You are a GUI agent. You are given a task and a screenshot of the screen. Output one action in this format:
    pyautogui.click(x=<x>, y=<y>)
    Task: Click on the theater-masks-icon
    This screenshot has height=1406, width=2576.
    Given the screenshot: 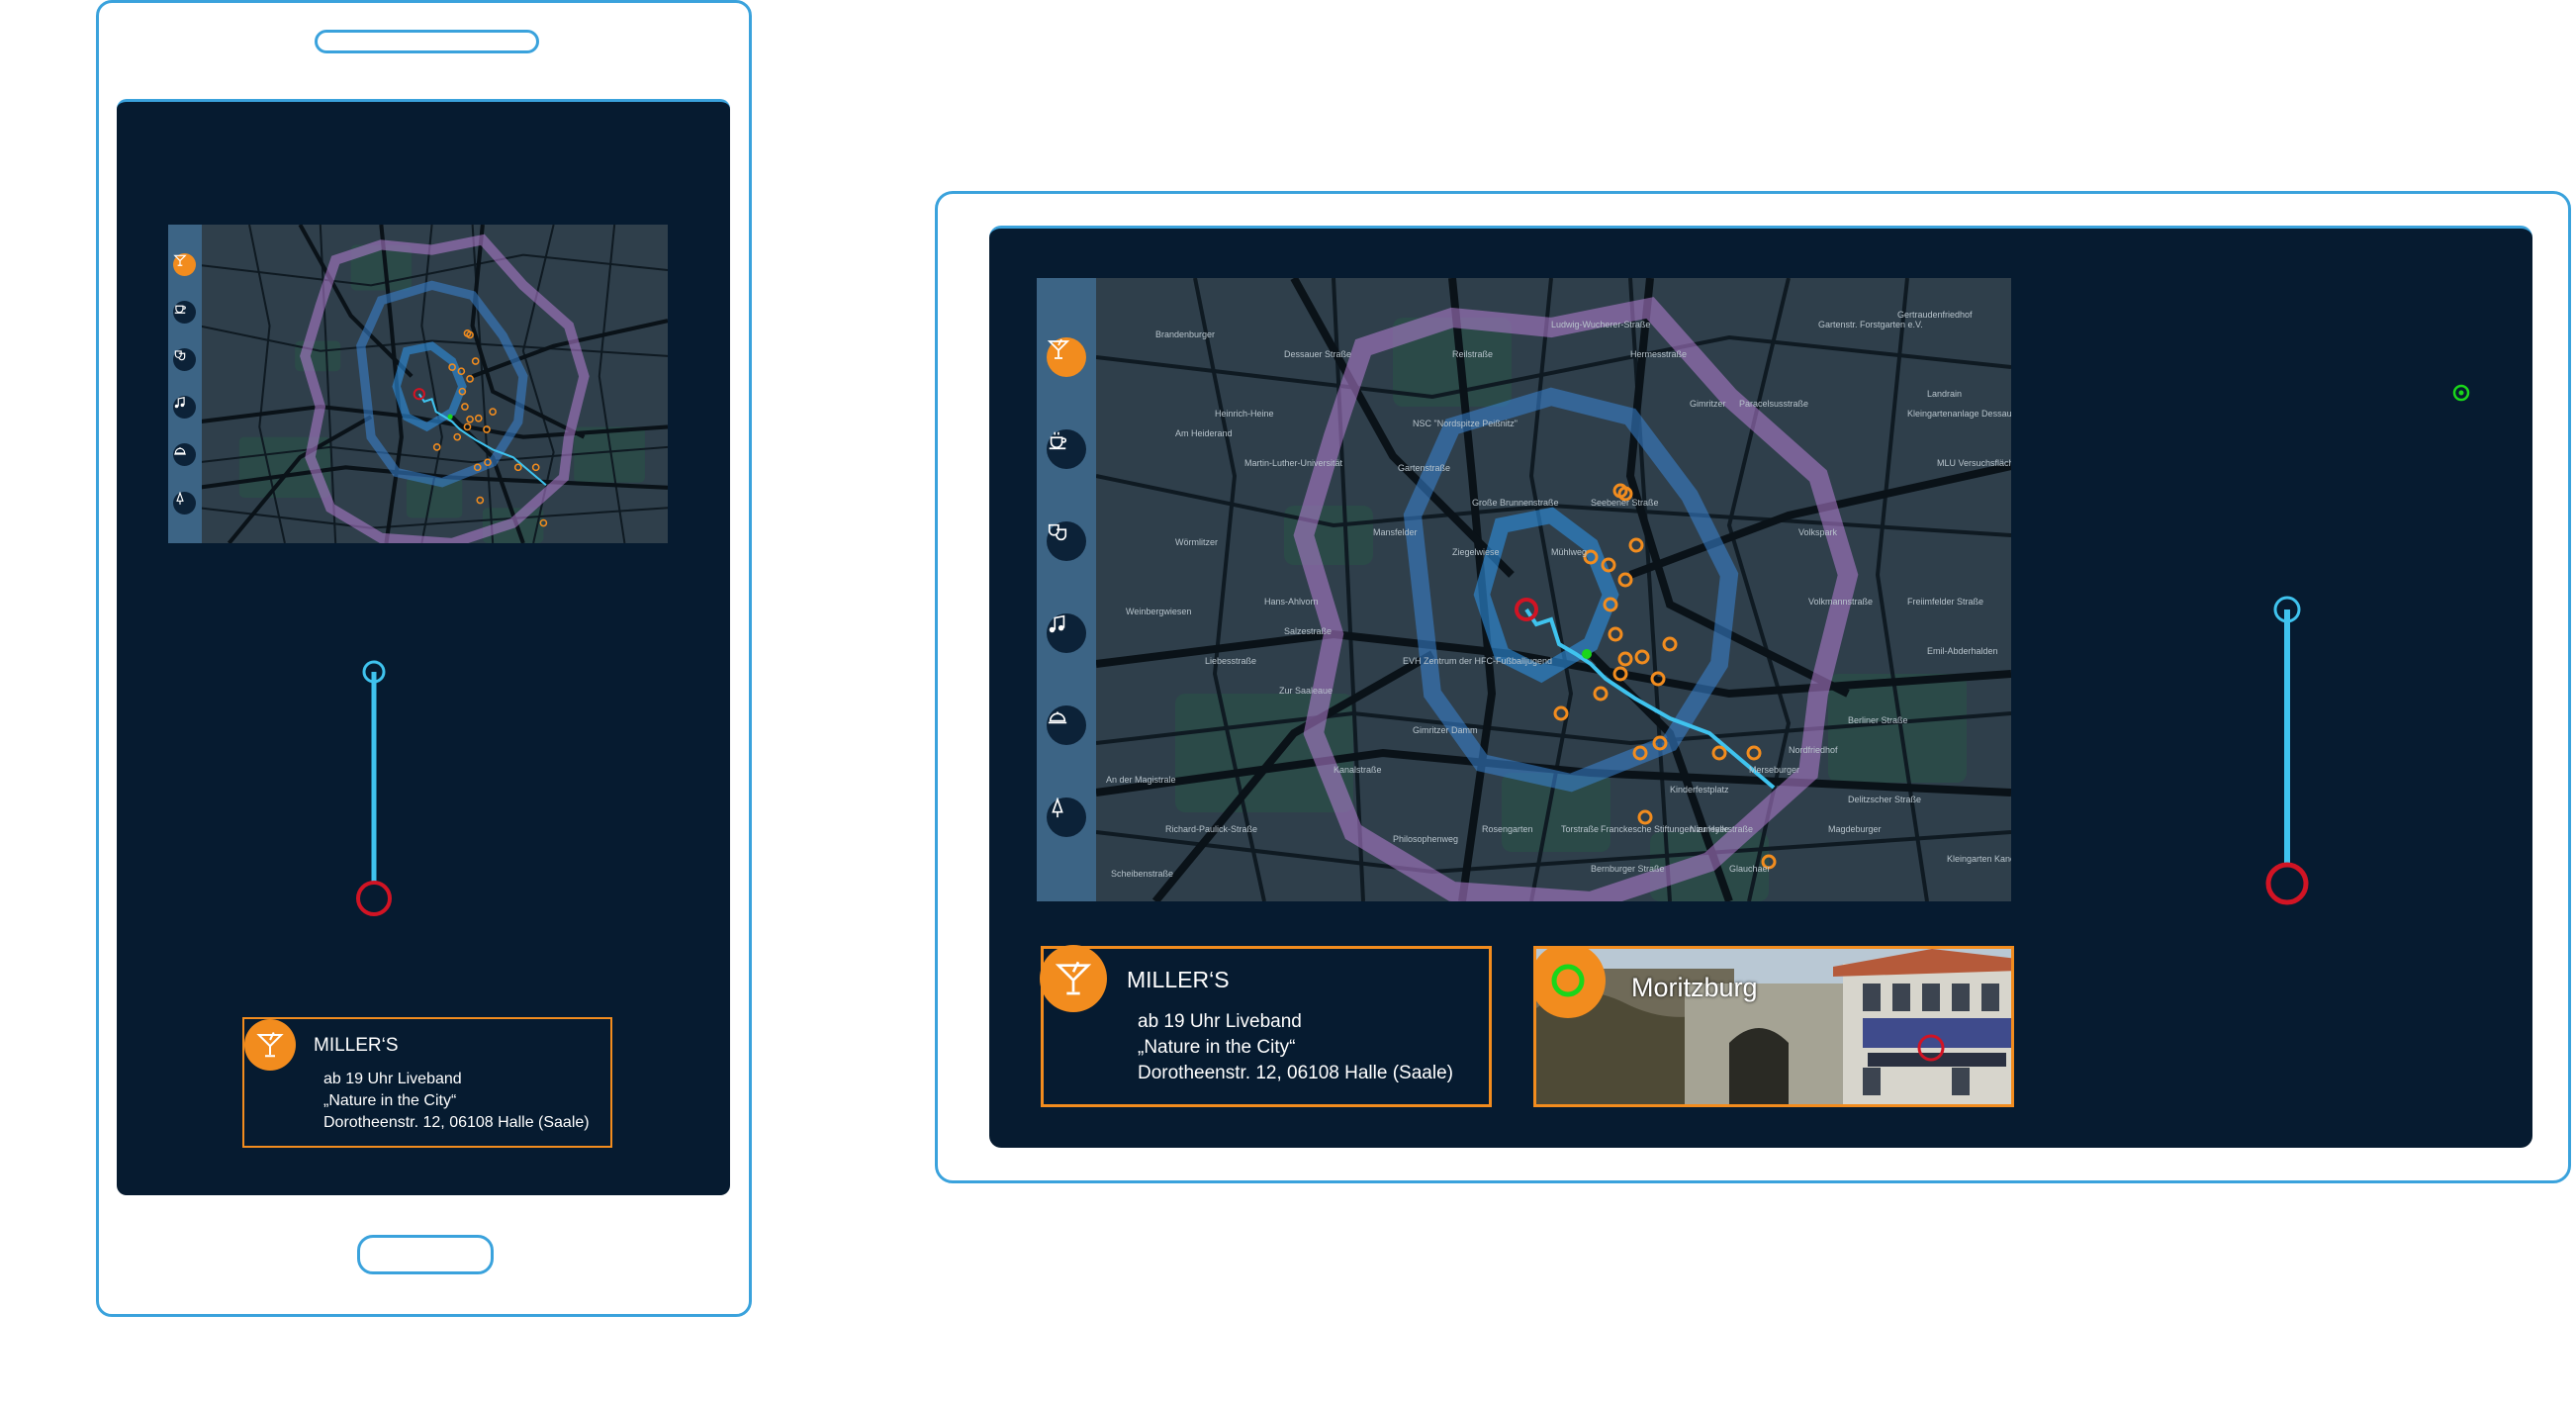 What is the action you would take?
    pyautogui.click(x=1057, y=532)
    